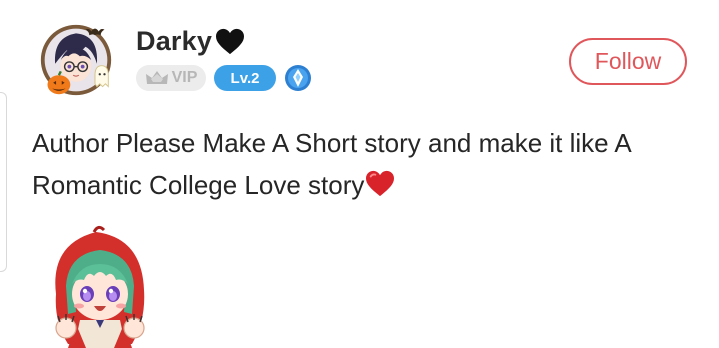  Describe the element at coordinates (100, 286) in the screenshot. I see `sticker-image` at that location.